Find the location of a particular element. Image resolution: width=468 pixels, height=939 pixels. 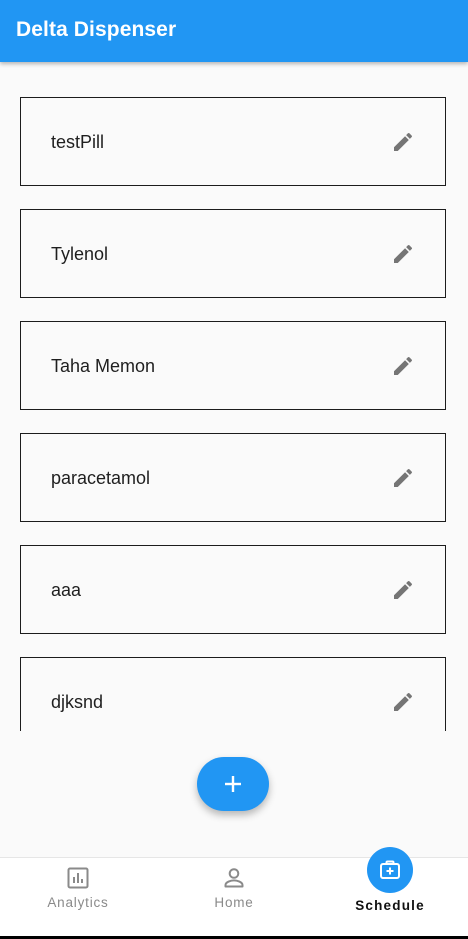

pill-name: testPill is located at coordinates (78, 142).